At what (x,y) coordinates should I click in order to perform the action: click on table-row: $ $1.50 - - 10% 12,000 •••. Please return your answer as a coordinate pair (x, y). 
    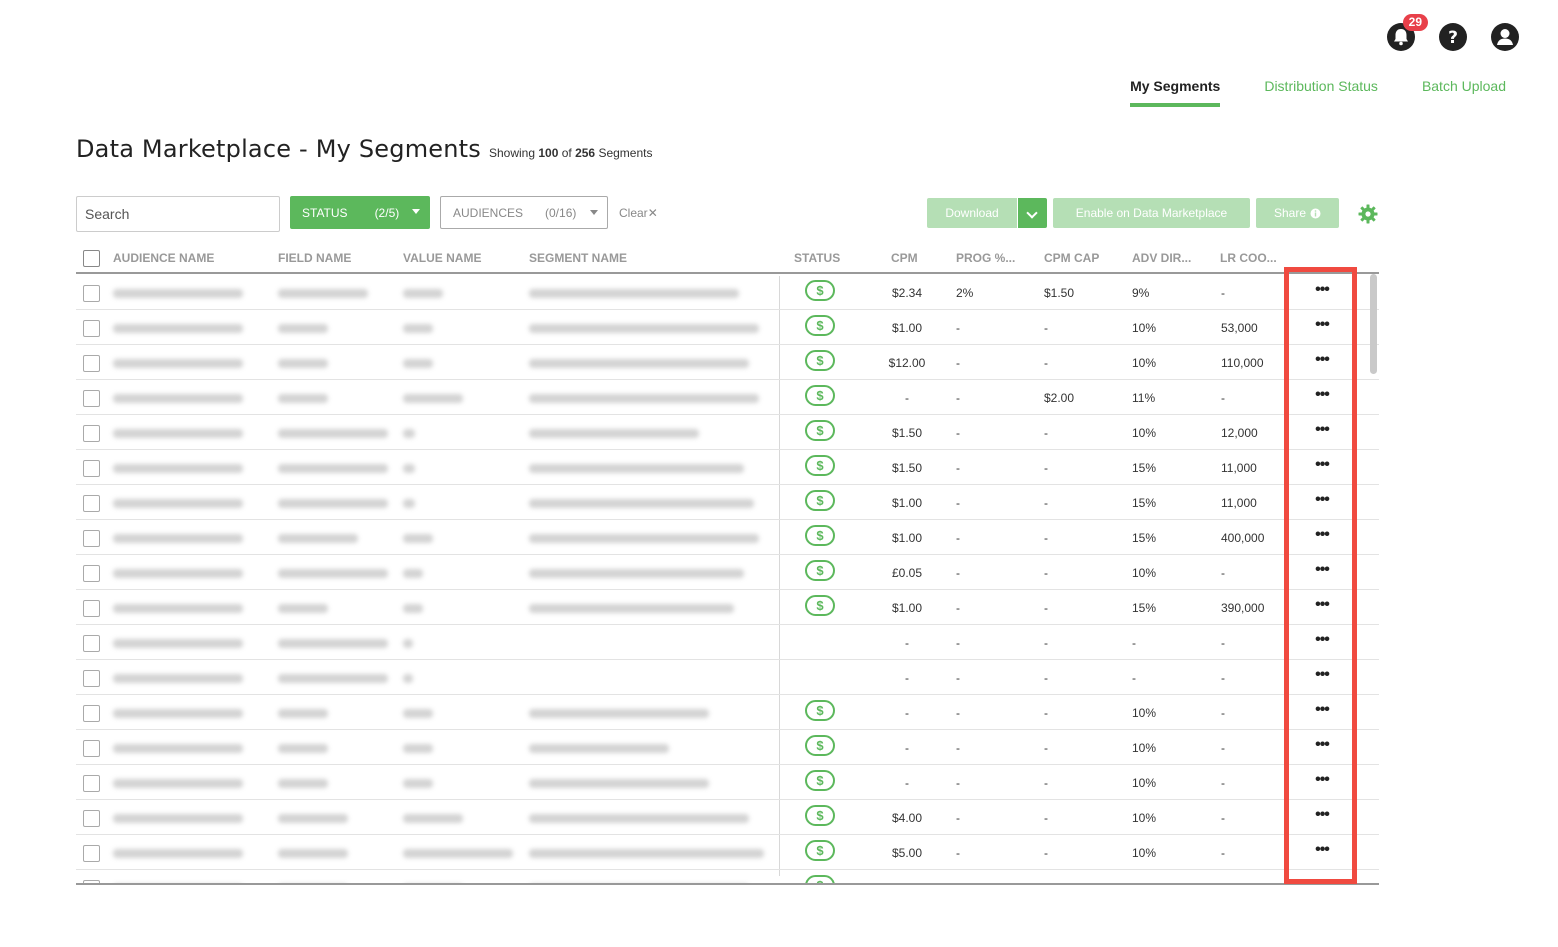
    Looking at the image, I should click on (727, 432).